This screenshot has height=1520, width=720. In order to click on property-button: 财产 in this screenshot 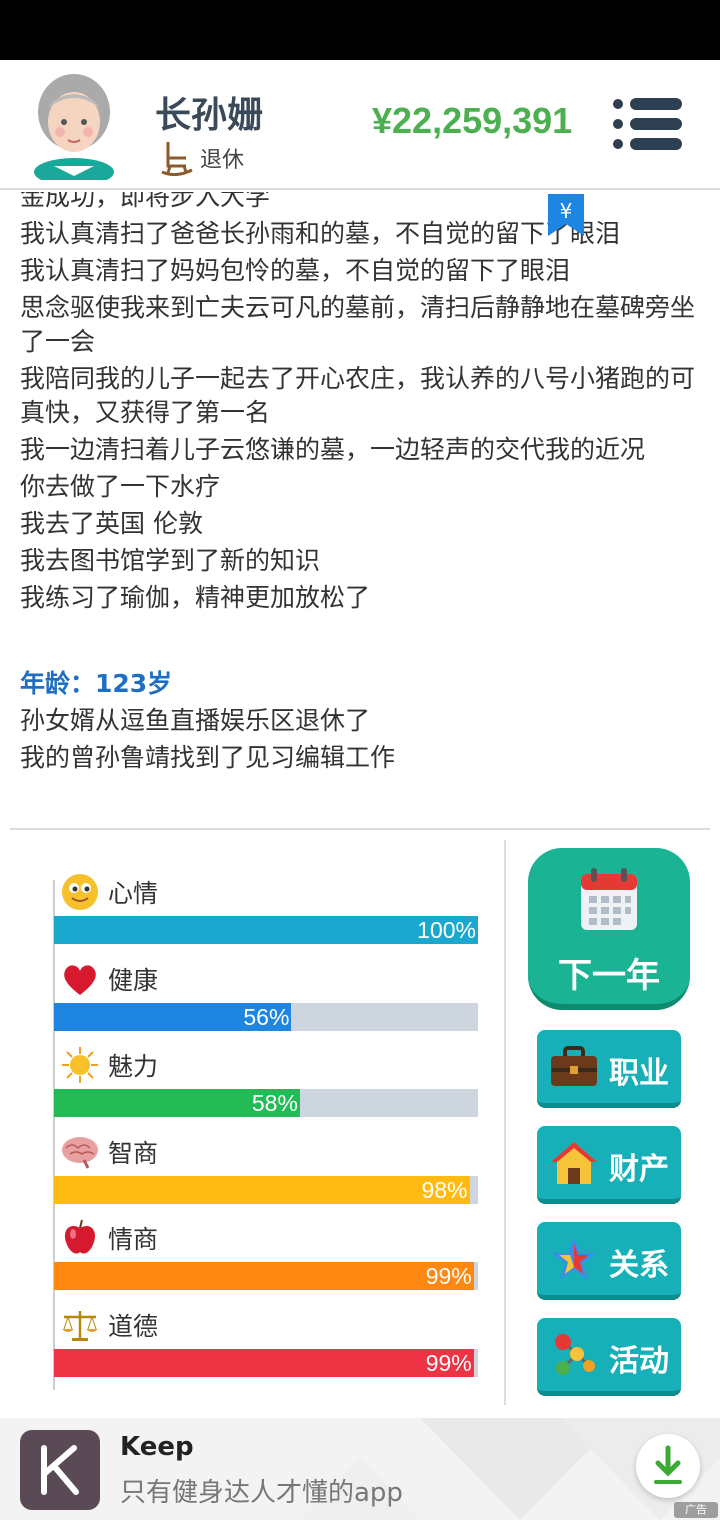, I will do `click(609, 1165)`.